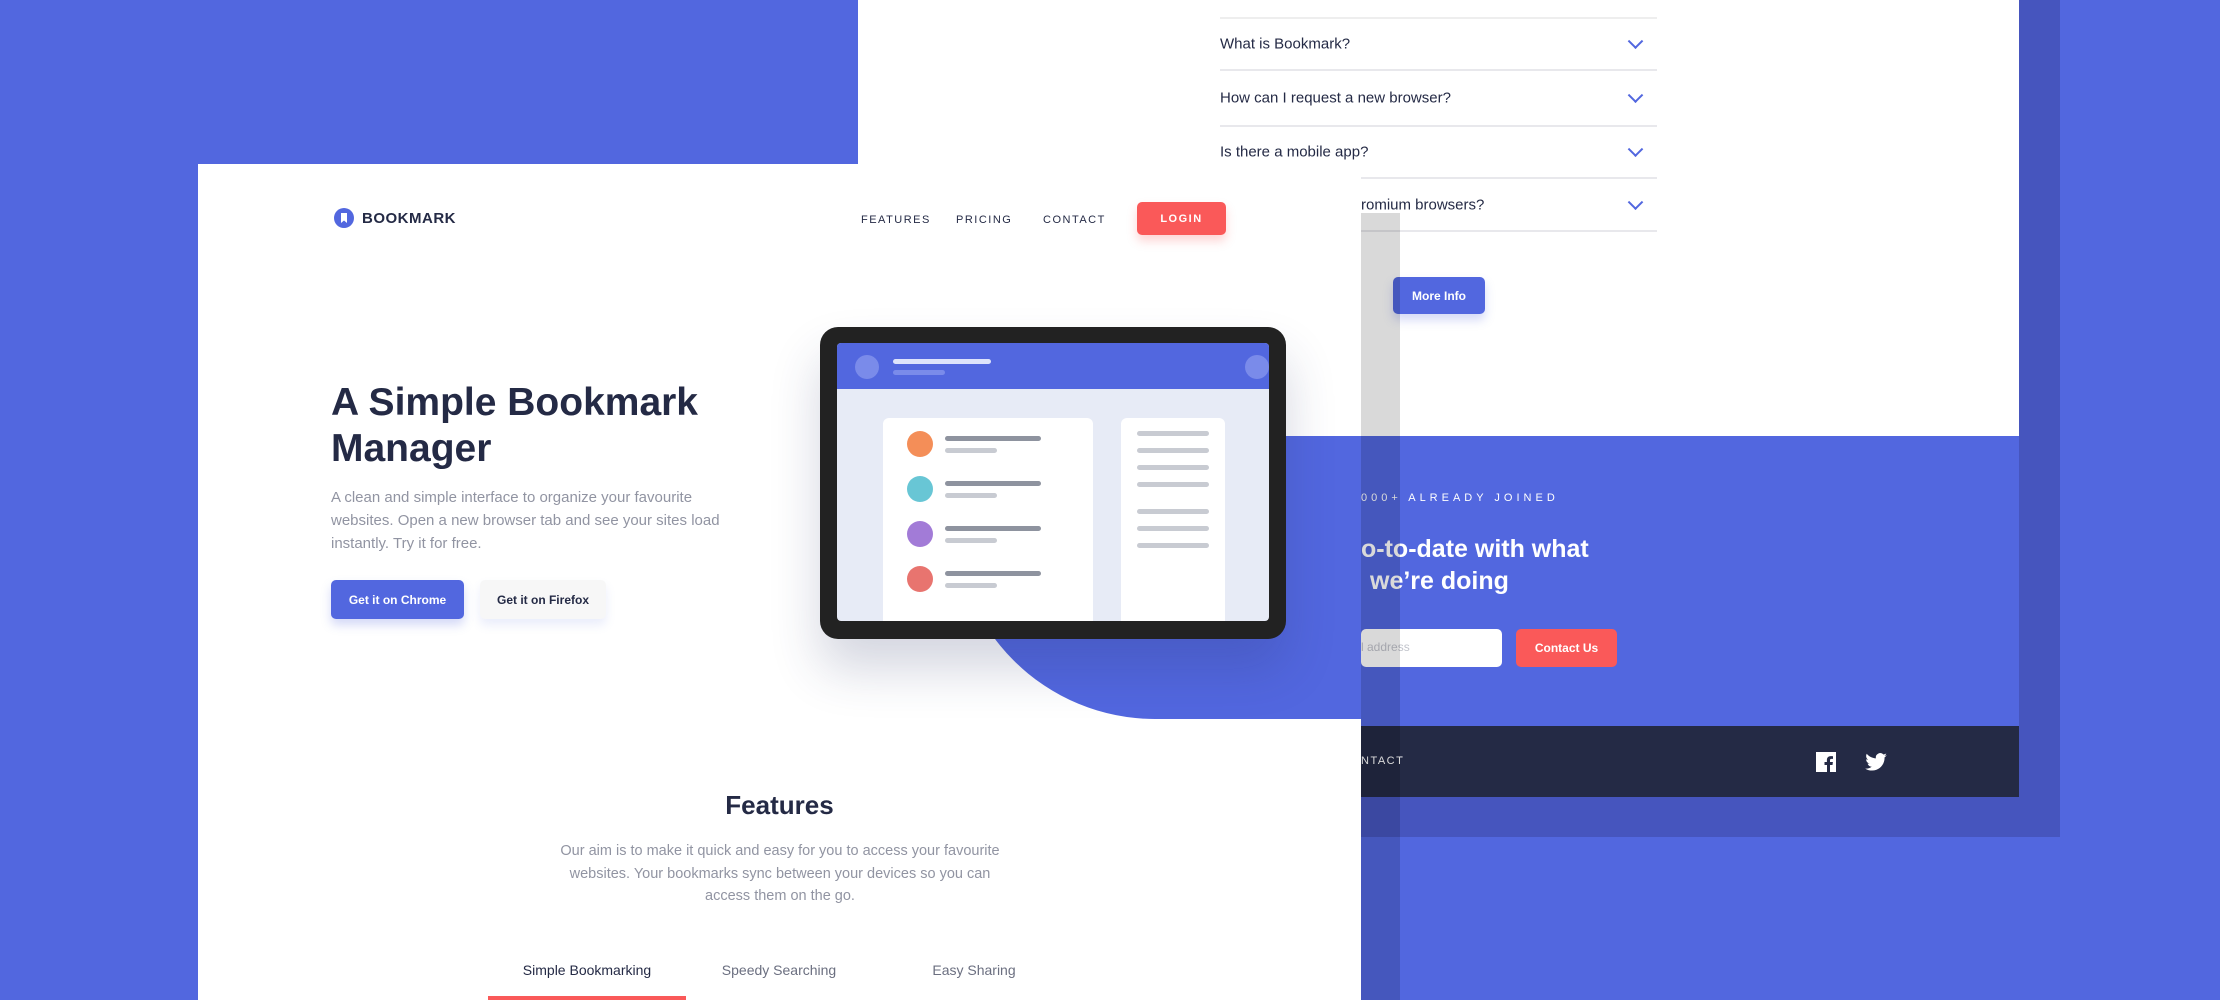  What do you see at coordinates (896, 220) in the screenshot?
I see `nav-features: FEATURES` at bounding box center [896, 220].